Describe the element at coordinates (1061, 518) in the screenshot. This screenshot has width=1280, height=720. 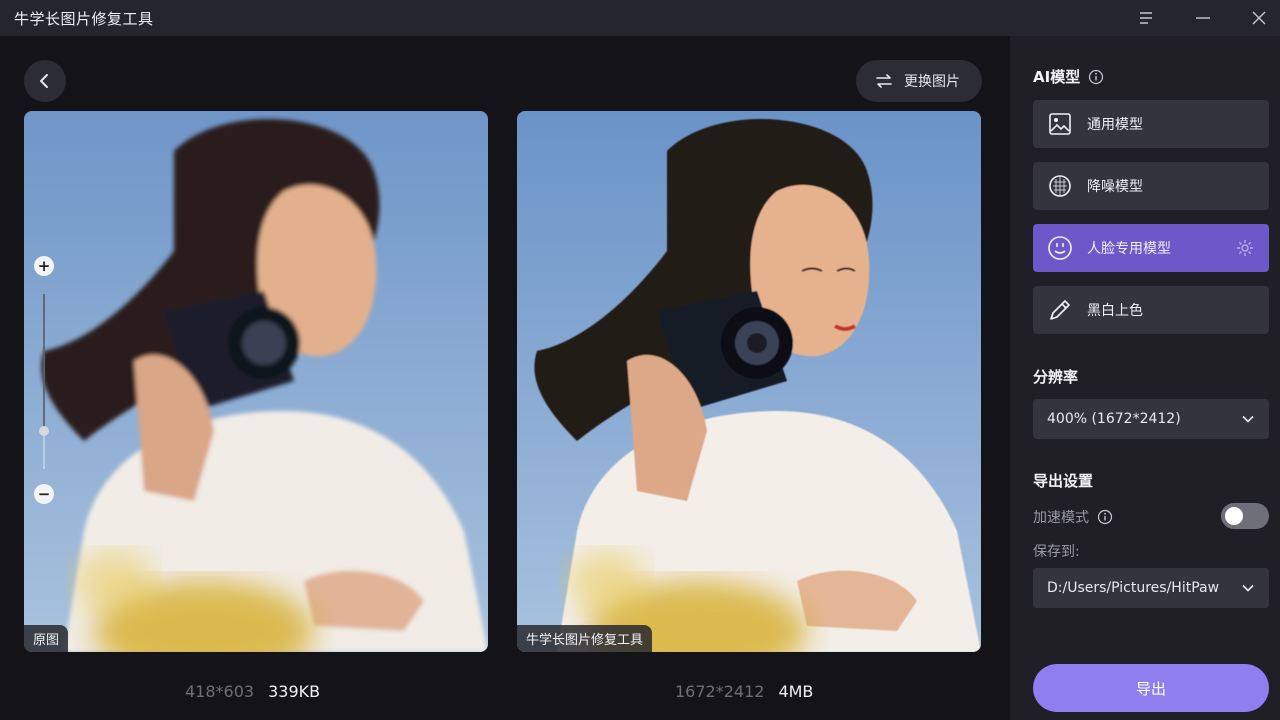
I see `accelerate-mode-text: 加速模式` at that location.